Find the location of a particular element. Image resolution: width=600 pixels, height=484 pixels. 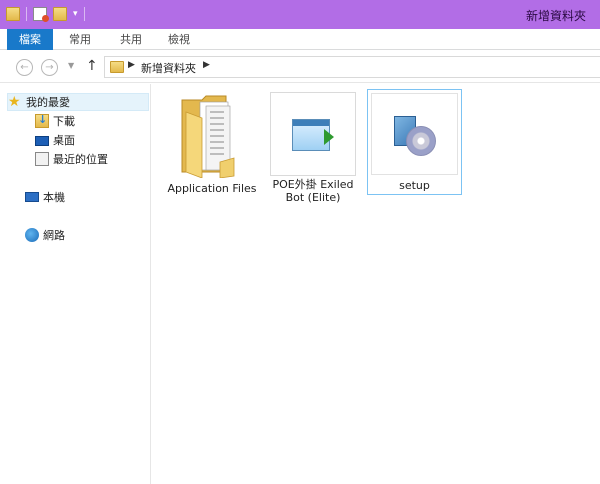

breadcrumb: 新增資料夾 is located at coordinates (168, 68).